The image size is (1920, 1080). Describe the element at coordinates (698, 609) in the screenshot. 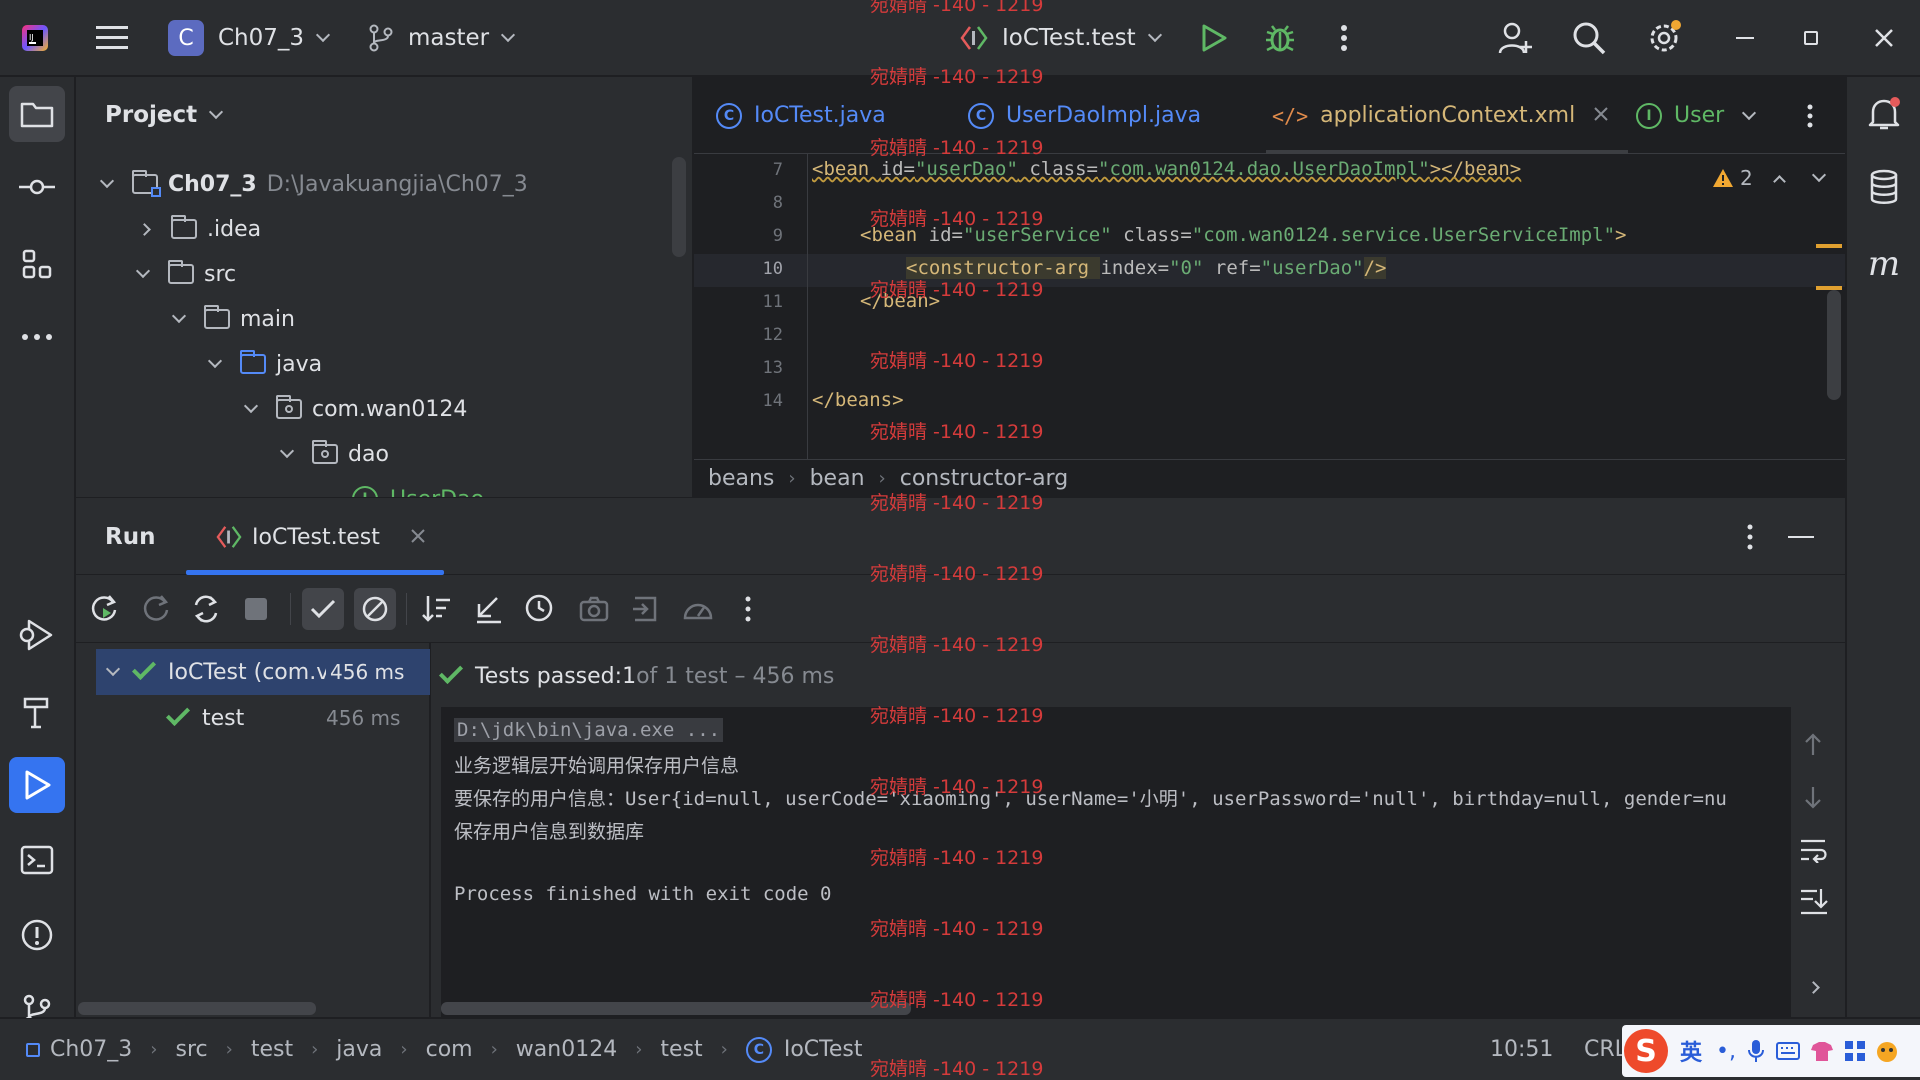

I see `coverage-icon` at that location.